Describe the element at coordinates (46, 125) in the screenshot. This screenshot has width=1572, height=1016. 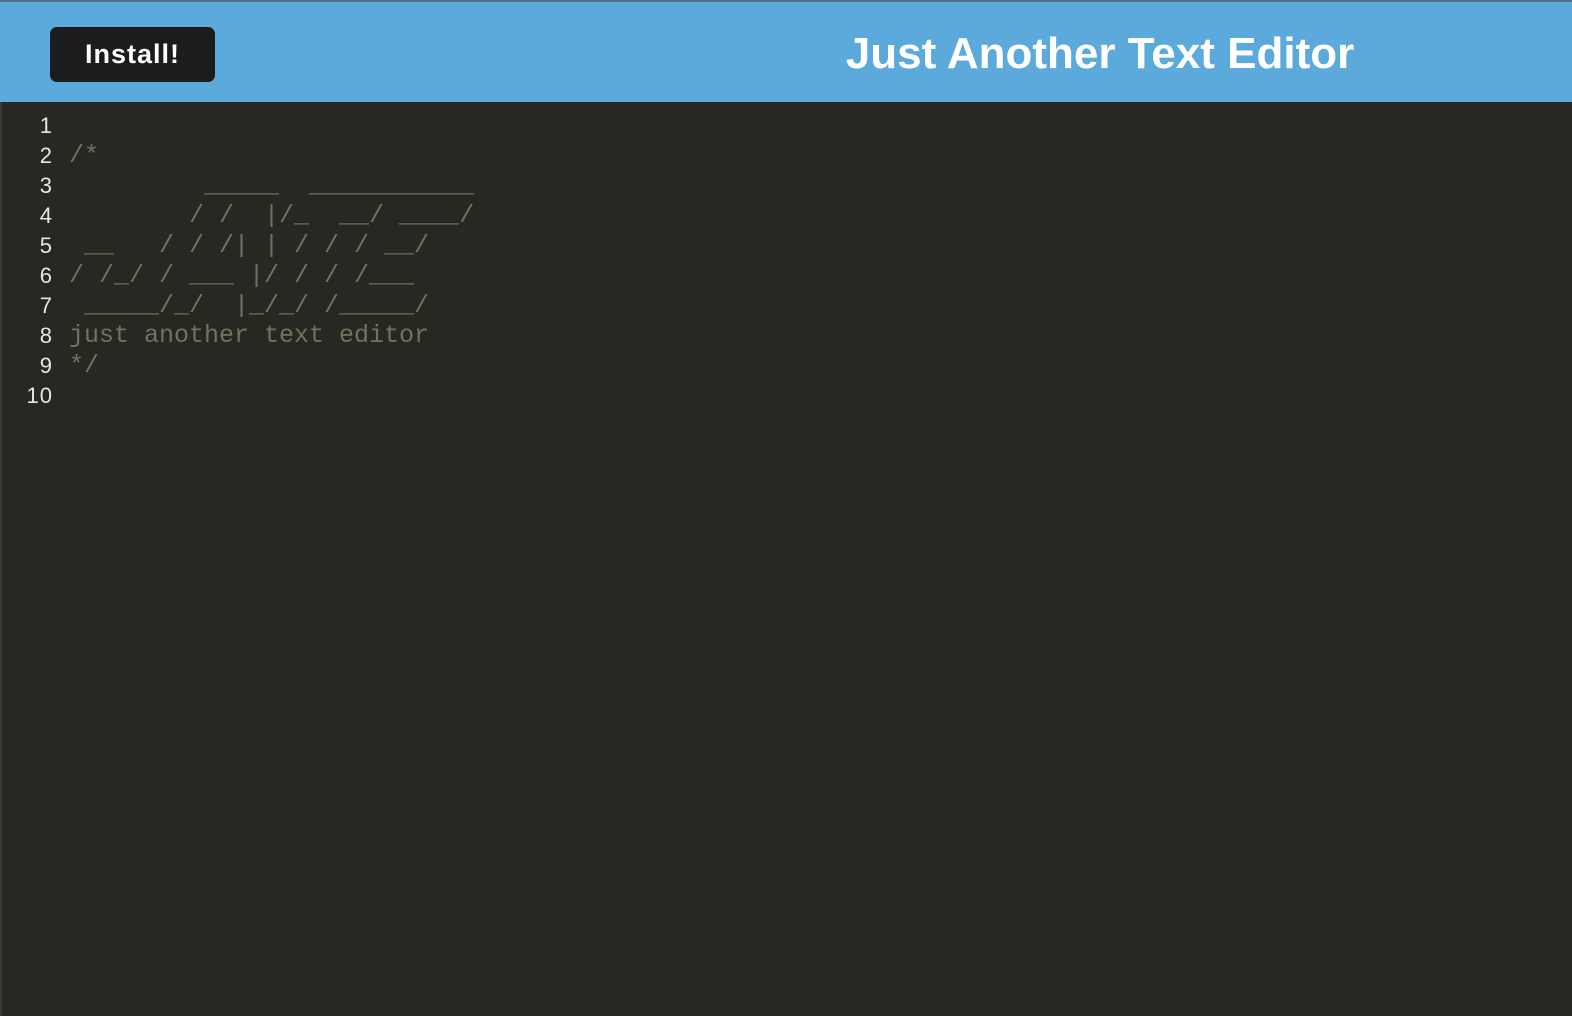
I see `line-number: 1` at that location.